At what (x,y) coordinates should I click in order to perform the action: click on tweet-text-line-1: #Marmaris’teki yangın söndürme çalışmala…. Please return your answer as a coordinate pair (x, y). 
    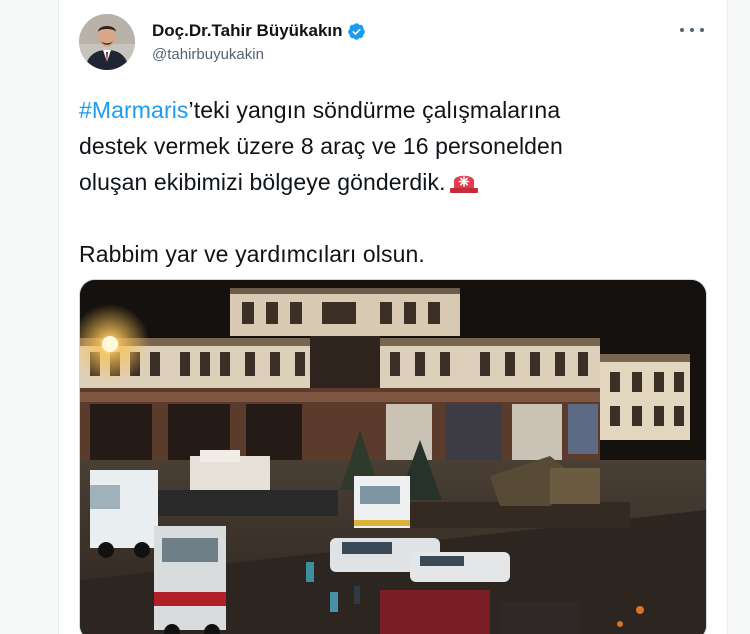
    Looking at the image, I should click on (389, 110).